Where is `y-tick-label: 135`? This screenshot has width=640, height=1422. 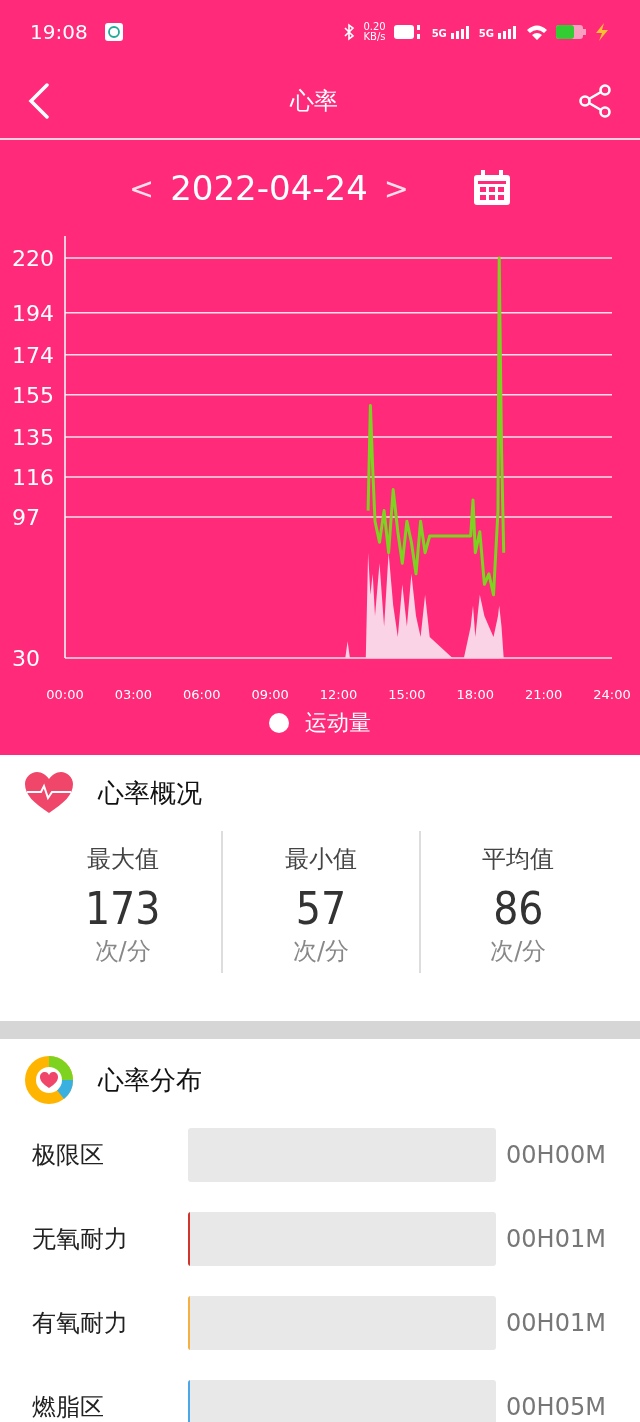 y-tick-label: 135 is located at coordinates (33, 437).